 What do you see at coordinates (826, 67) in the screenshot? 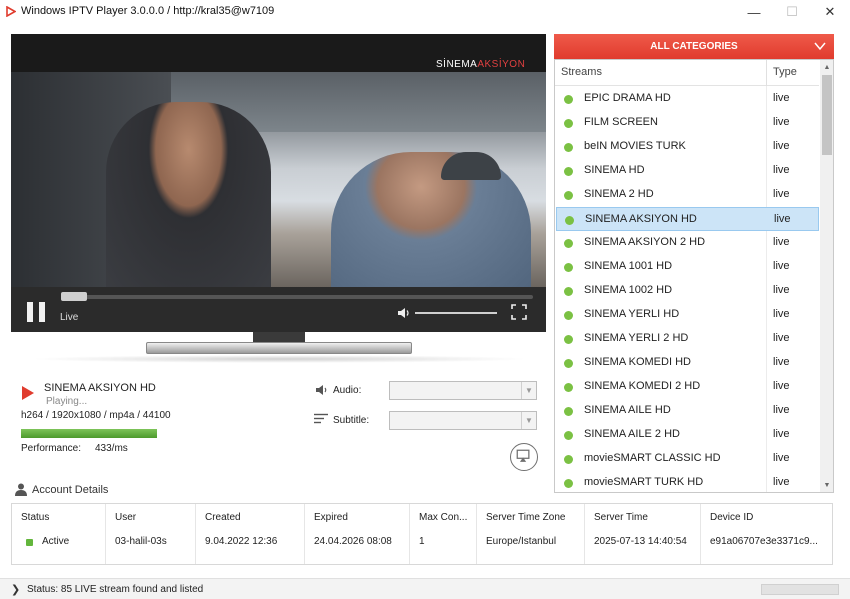
I see `scroll-up-icon: ▲` at bounding box center [826, 67].